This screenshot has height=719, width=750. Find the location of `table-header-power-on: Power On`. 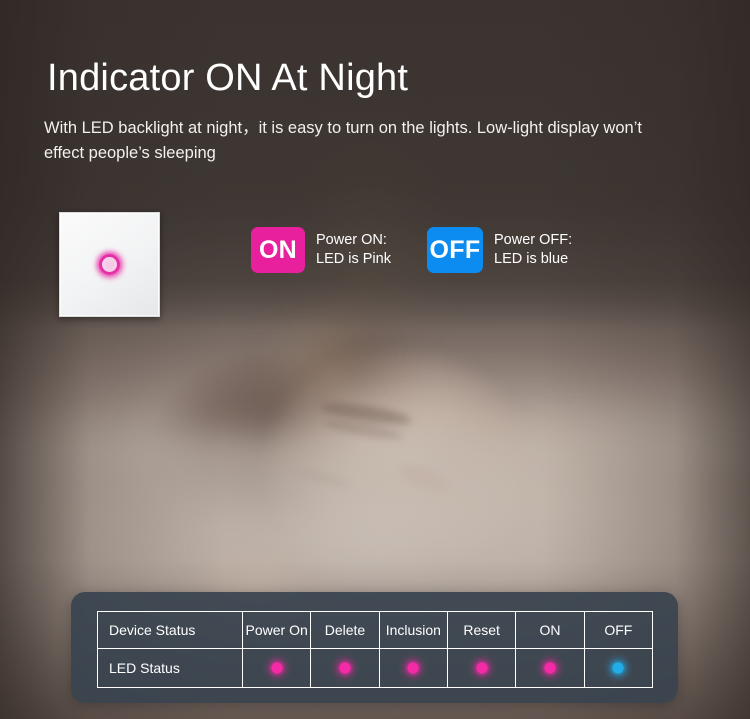

table-header-power-on: Power On is located at coordinates (276, 630).